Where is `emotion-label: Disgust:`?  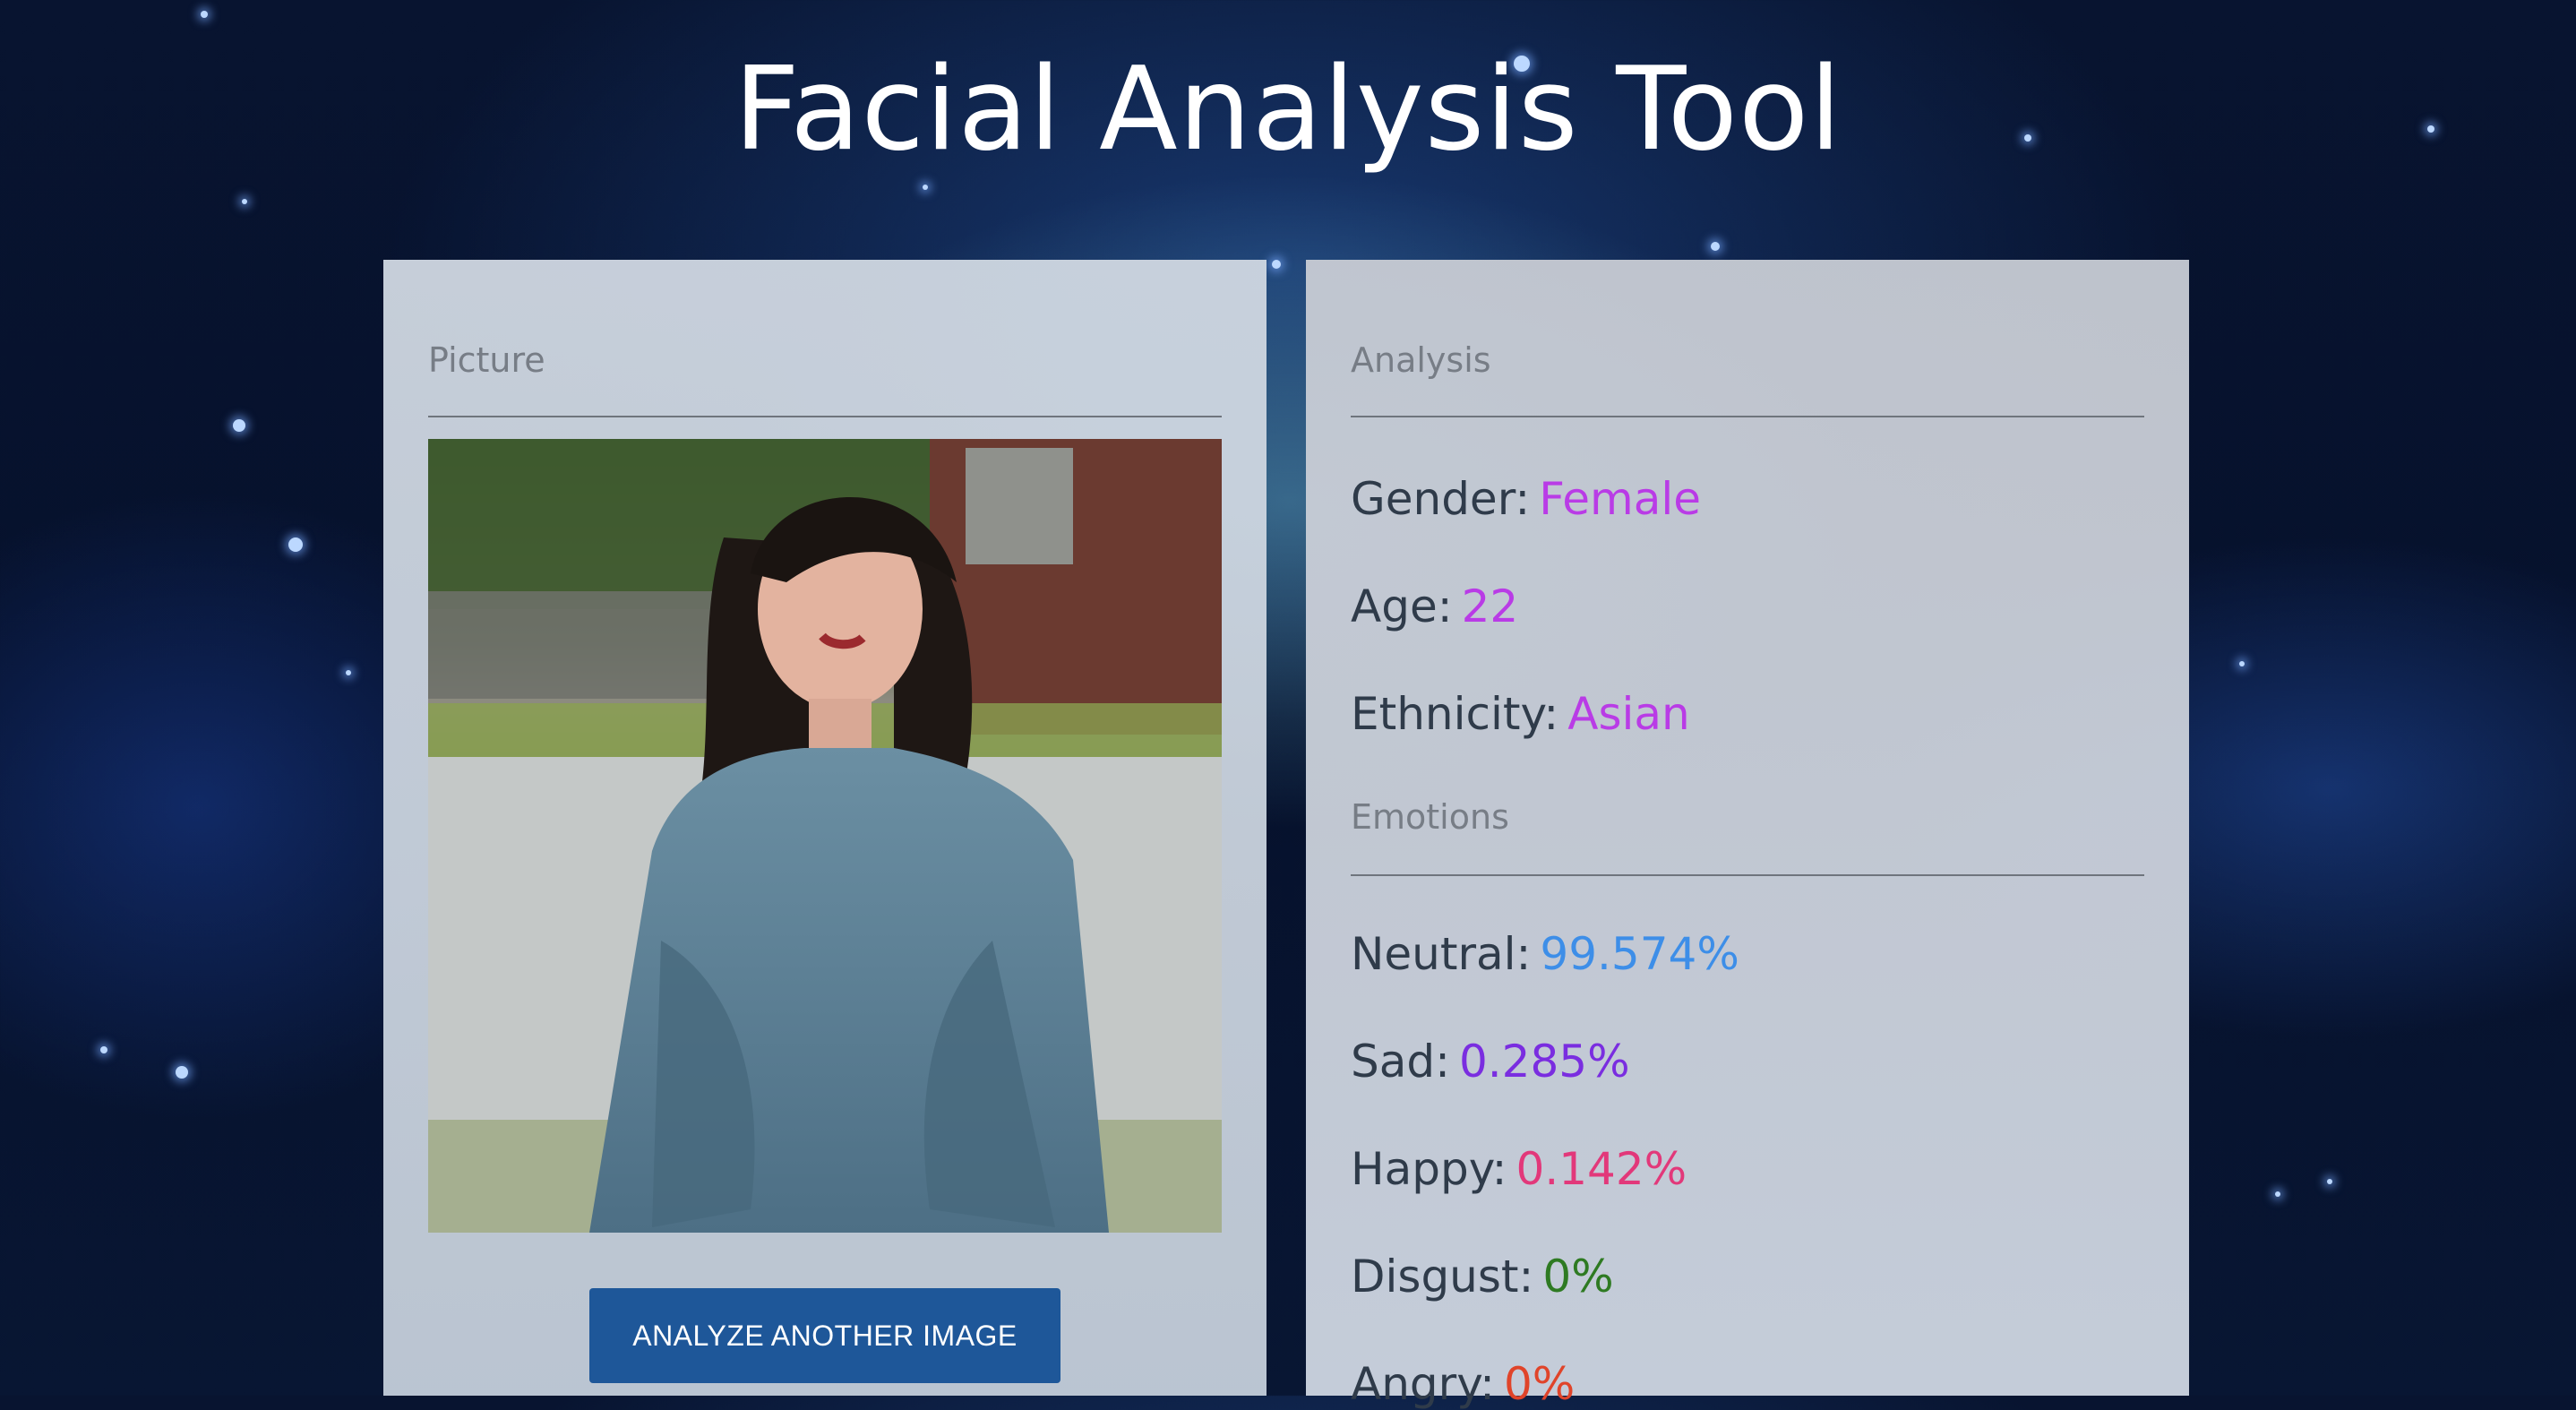 emotion-label: Disgust: is located at coordinates (1442, 1277).